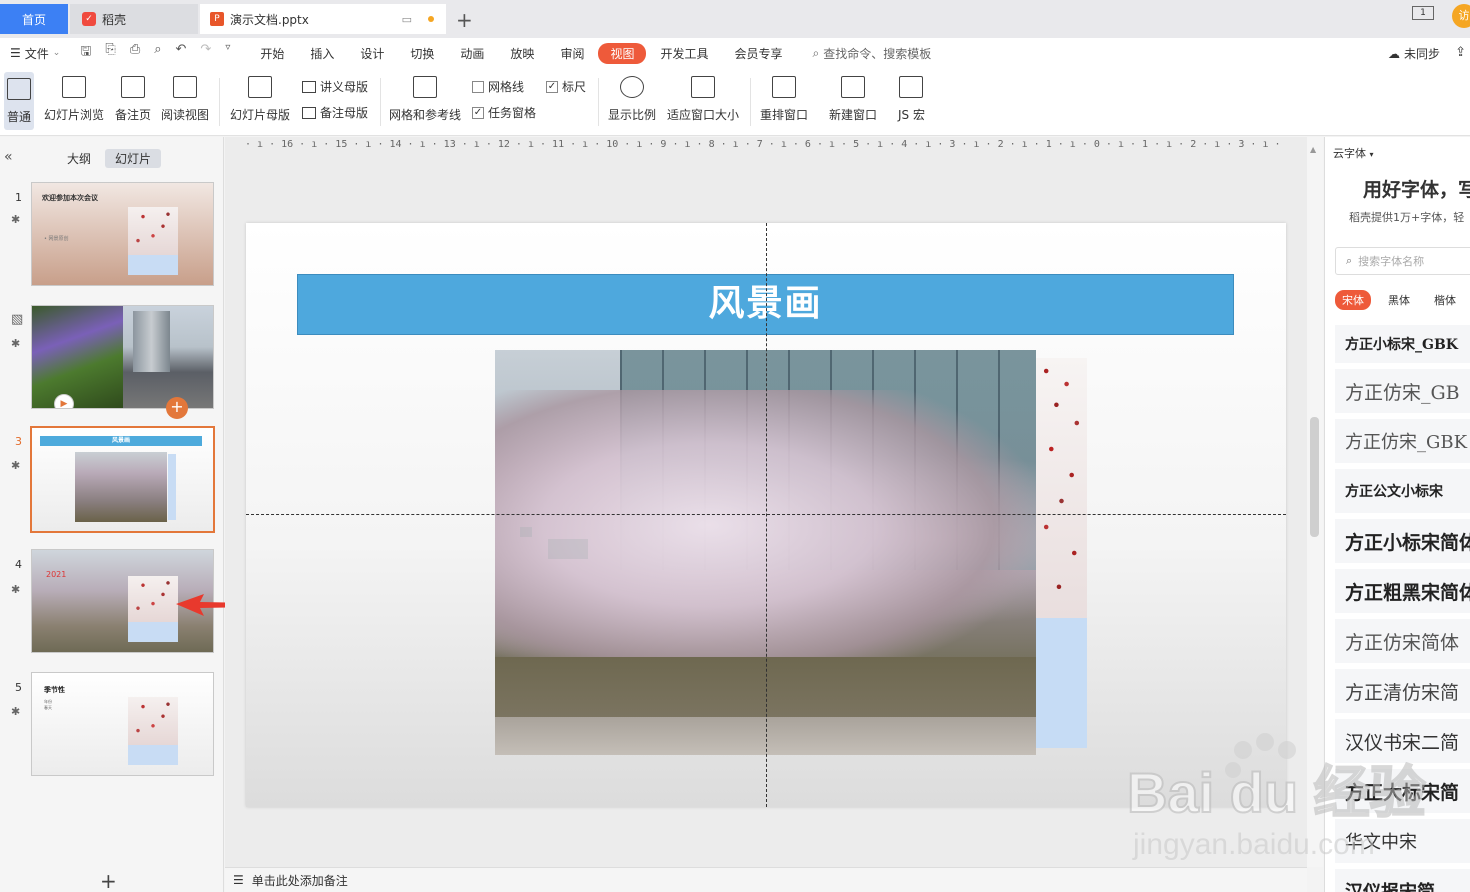  Describe the element at coordinates (422, 53) in the screenshot. I see `tab-transition: 切换` at that location.